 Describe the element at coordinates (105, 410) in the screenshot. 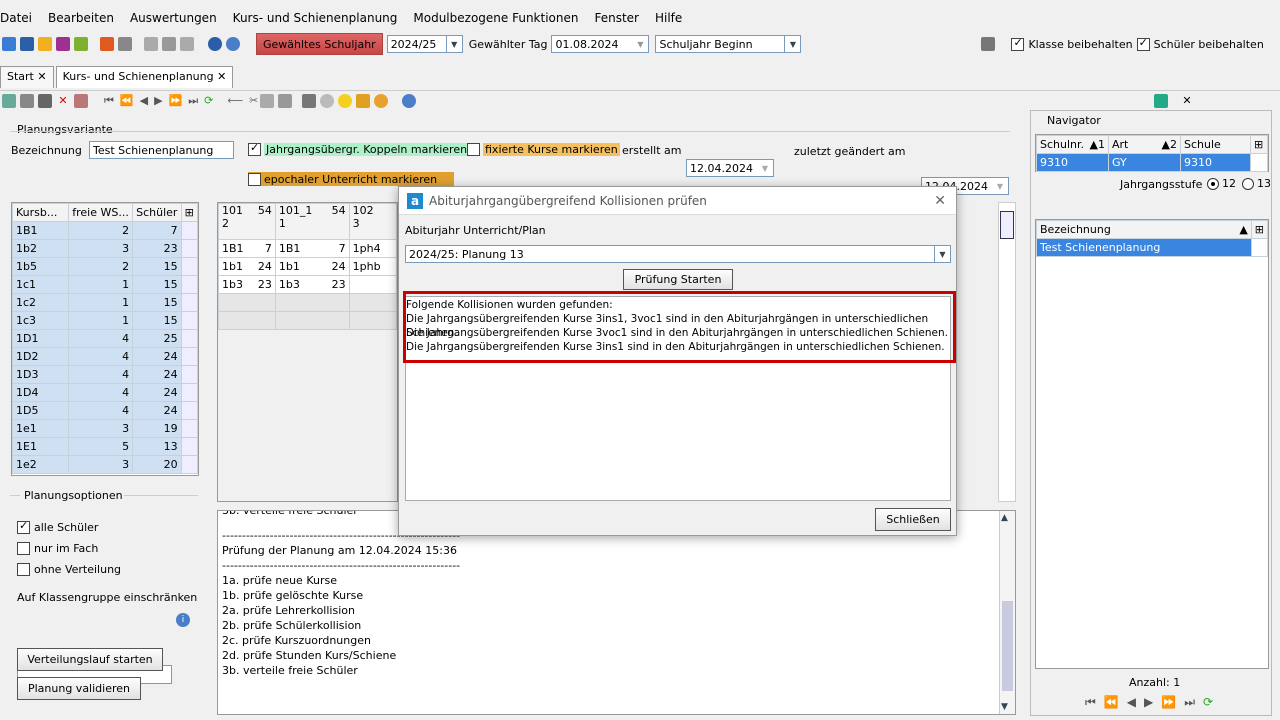

I see `table-row: 1D5 4 24` at that location.